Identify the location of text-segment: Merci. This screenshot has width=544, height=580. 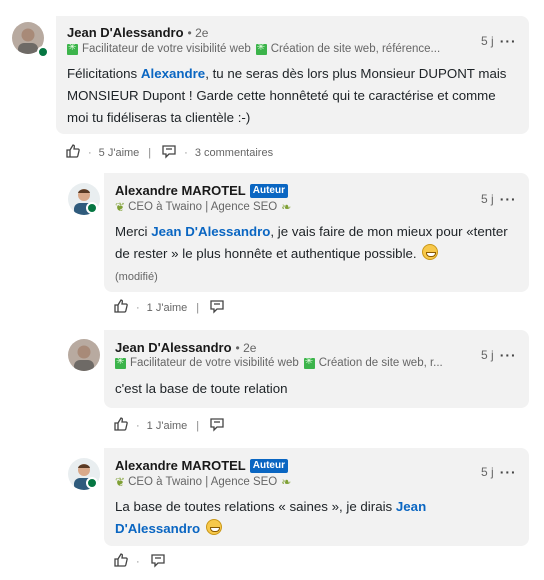
(133, 231).